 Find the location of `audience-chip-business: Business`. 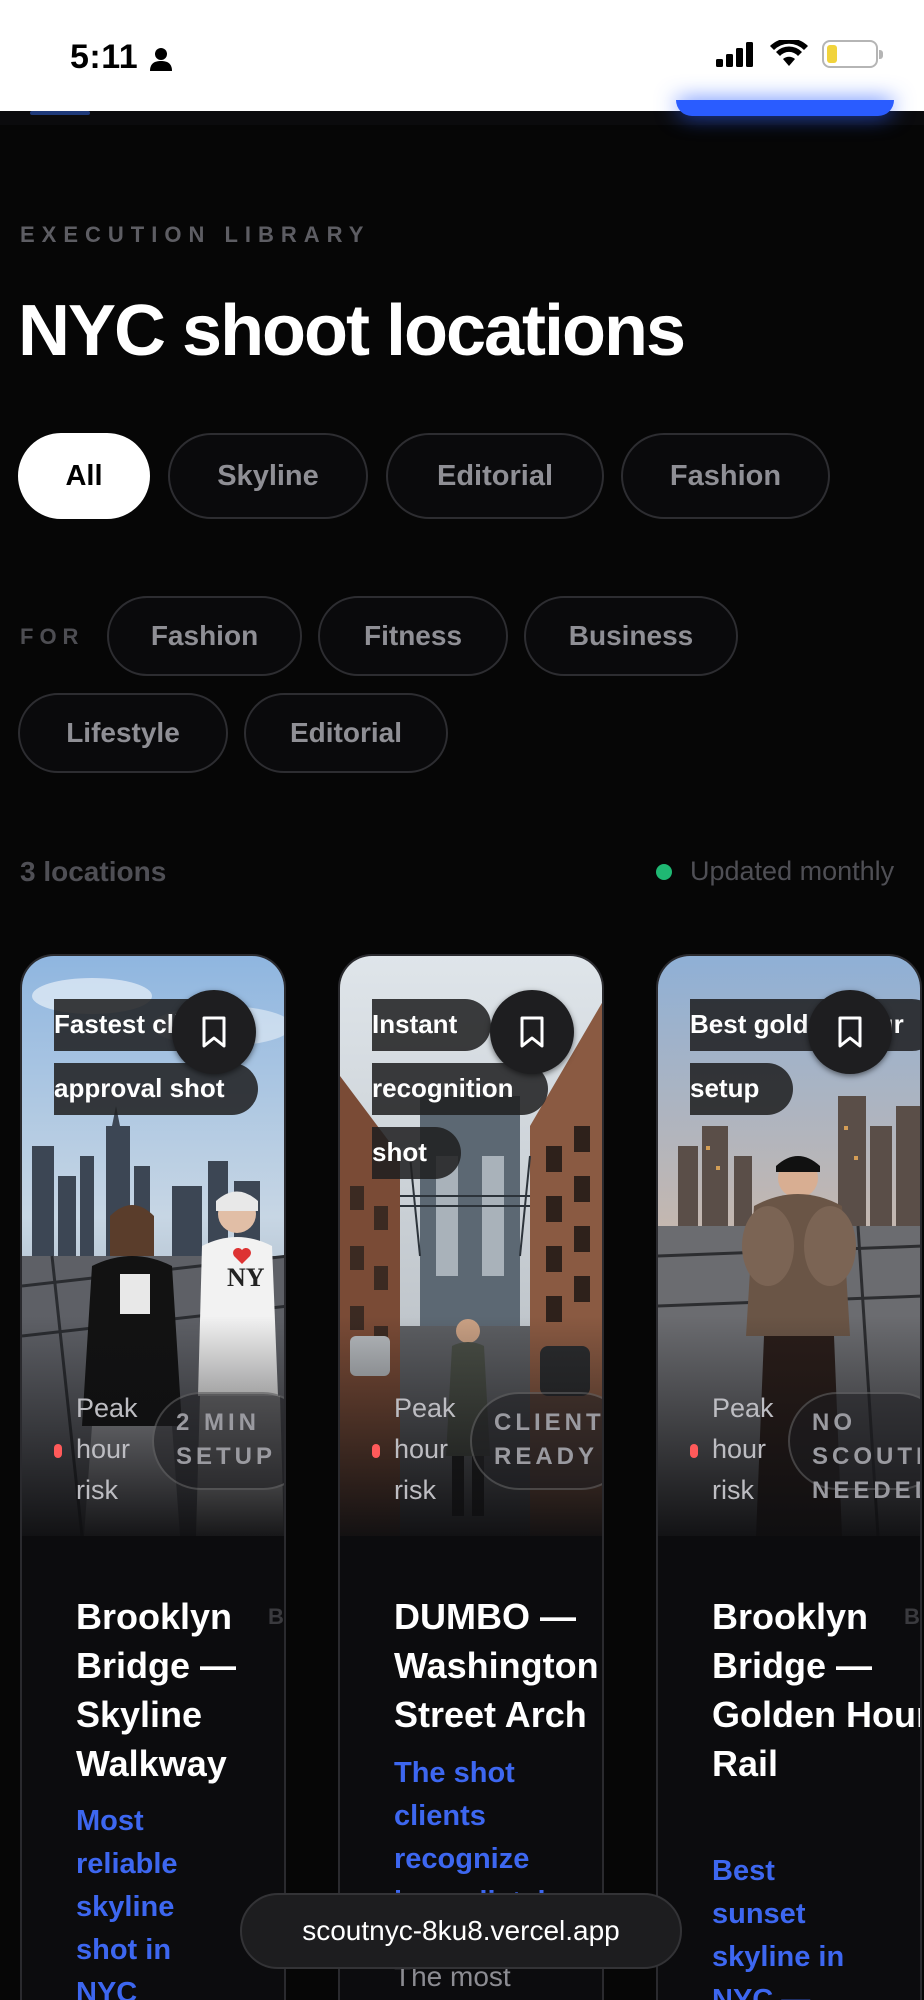

audience-chip-business: Business is located at coordinates (631, 636).